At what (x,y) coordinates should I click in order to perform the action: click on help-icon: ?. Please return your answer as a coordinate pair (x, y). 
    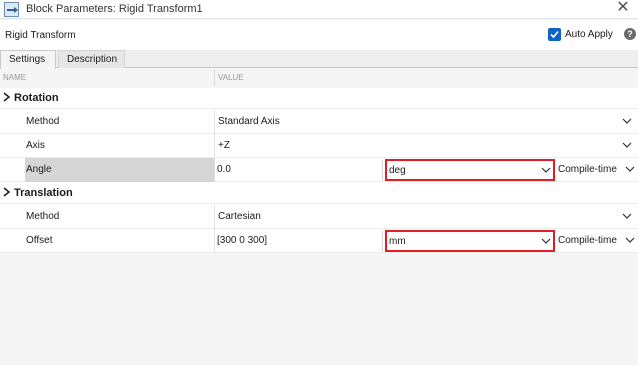
    Looking at the image, I should click on (630, 34).